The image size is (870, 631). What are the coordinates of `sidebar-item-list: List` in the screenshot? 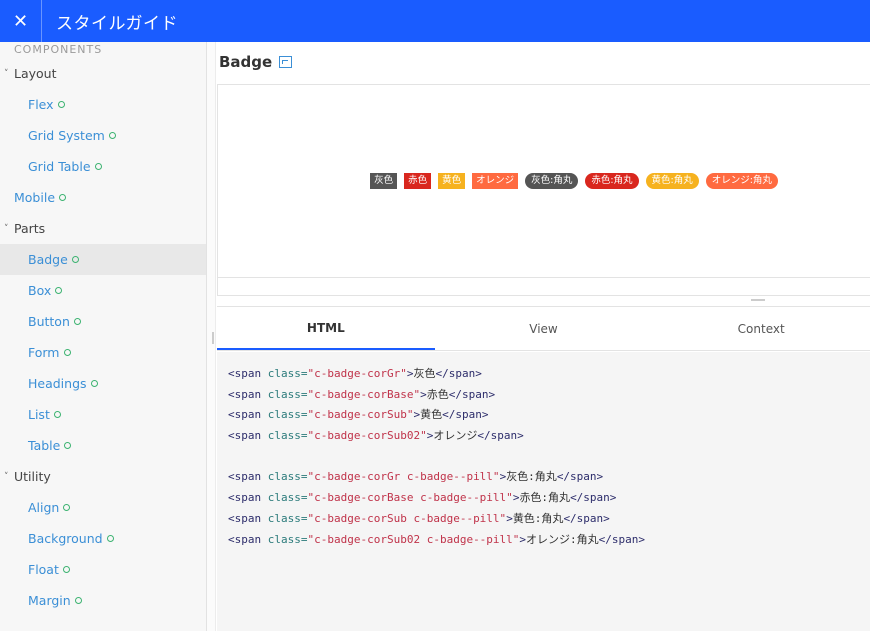 It's located at (103, 414).